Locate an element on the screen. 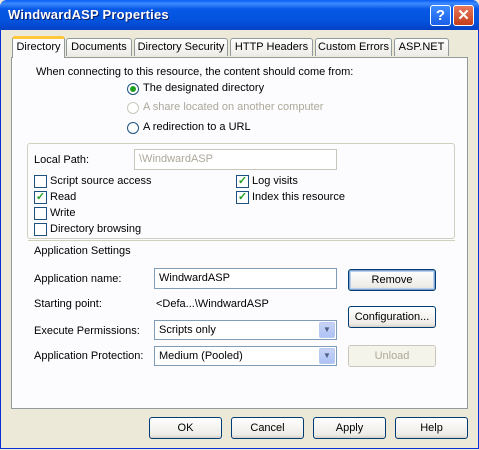 This screenshot has width=479, height=450. title-bar: WindwardASP Properties ? ✕ is located at coordinates (239, 15).